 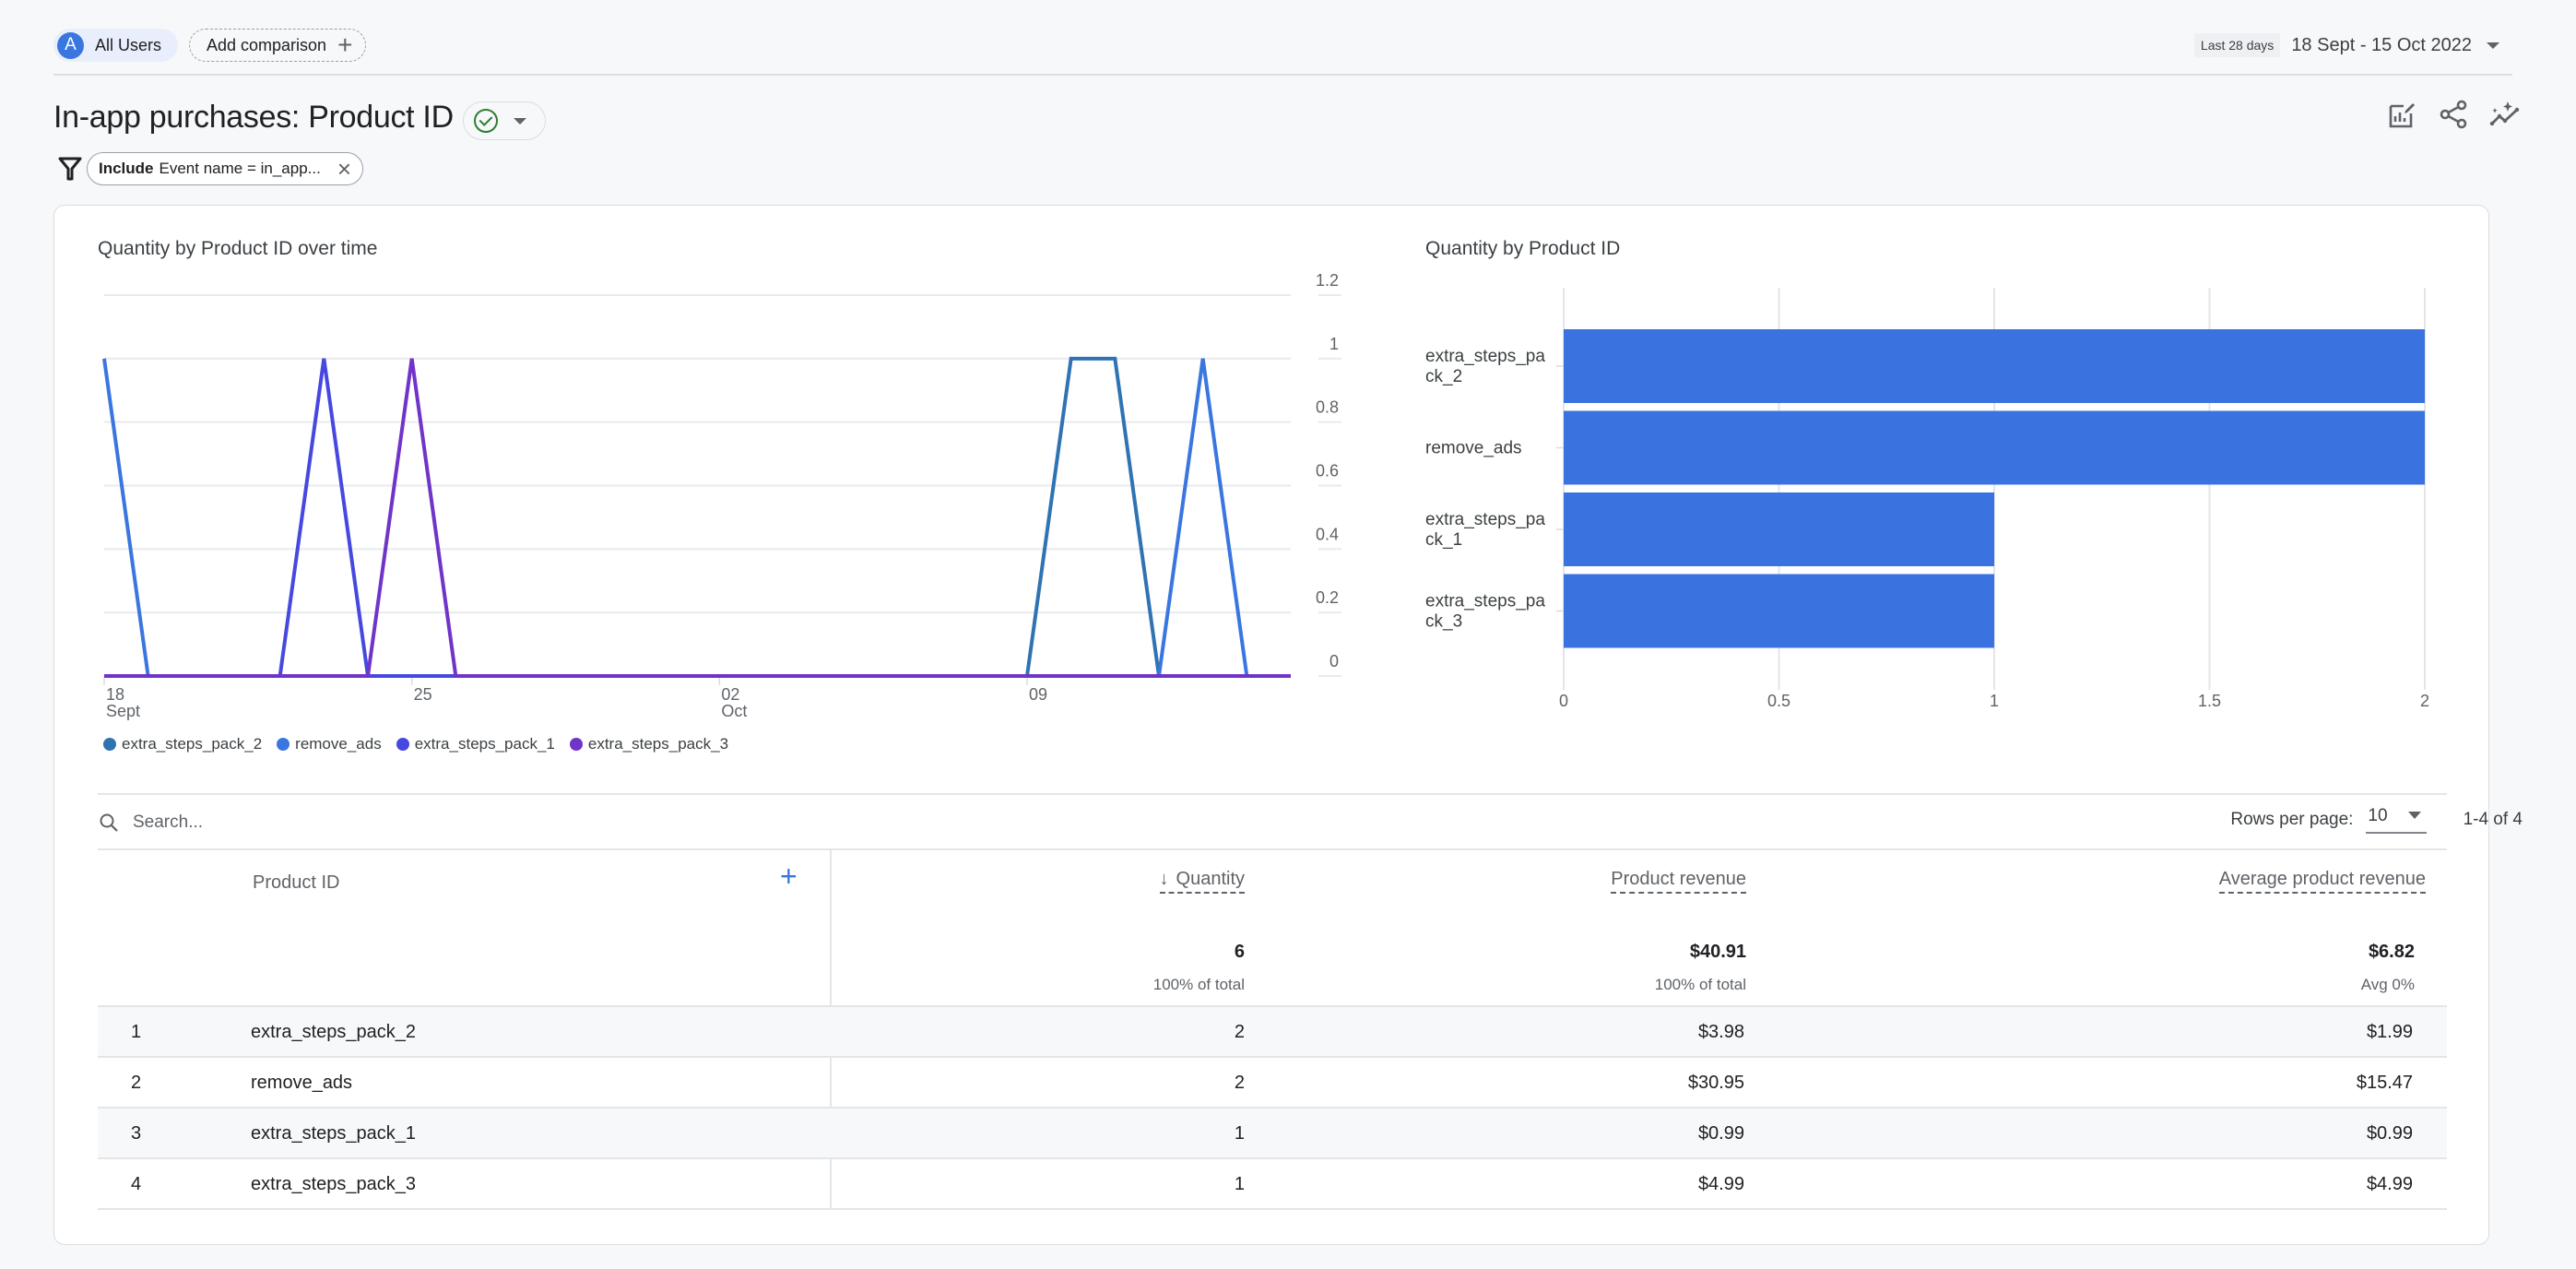 What do you see at coordinates (1210, 879) in the screenshot?
I see `column-header-label: Quantity` at bounding box center [1210, 879].